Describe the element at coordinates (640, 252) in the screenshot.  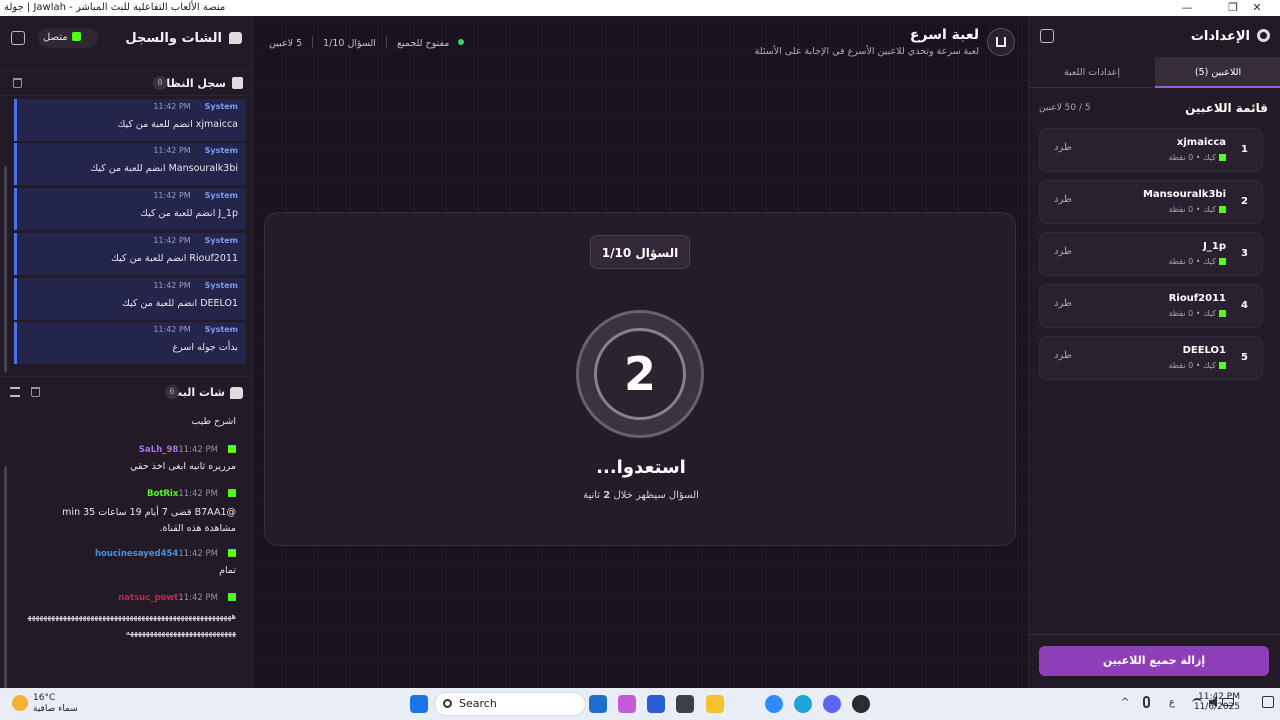
I see `question-badge: السؤال 1/10` at that location.